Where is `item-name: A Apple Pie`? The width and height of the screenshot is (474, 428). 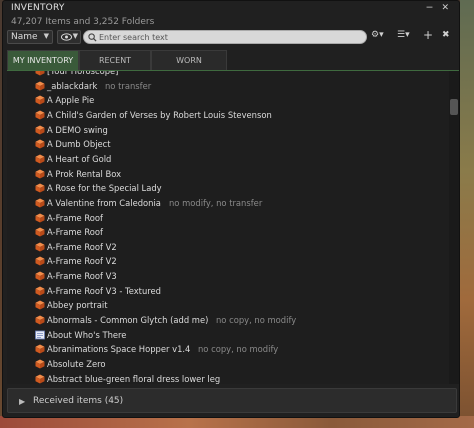 item-name: A Apple Pie is located at coordinates (71, 100).